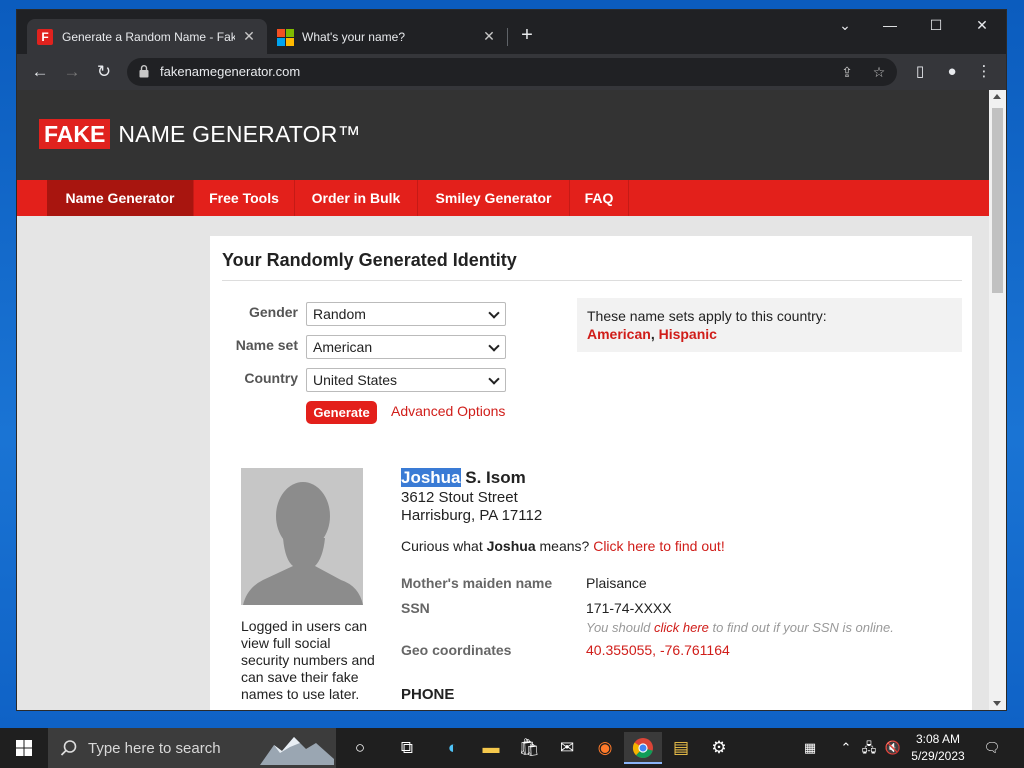 The image size is (1024, 768). What do you see at coordinates (431, 477) in the screenshot?
I see `first-name-selected: Joshua` at bounding box center [431, 477].